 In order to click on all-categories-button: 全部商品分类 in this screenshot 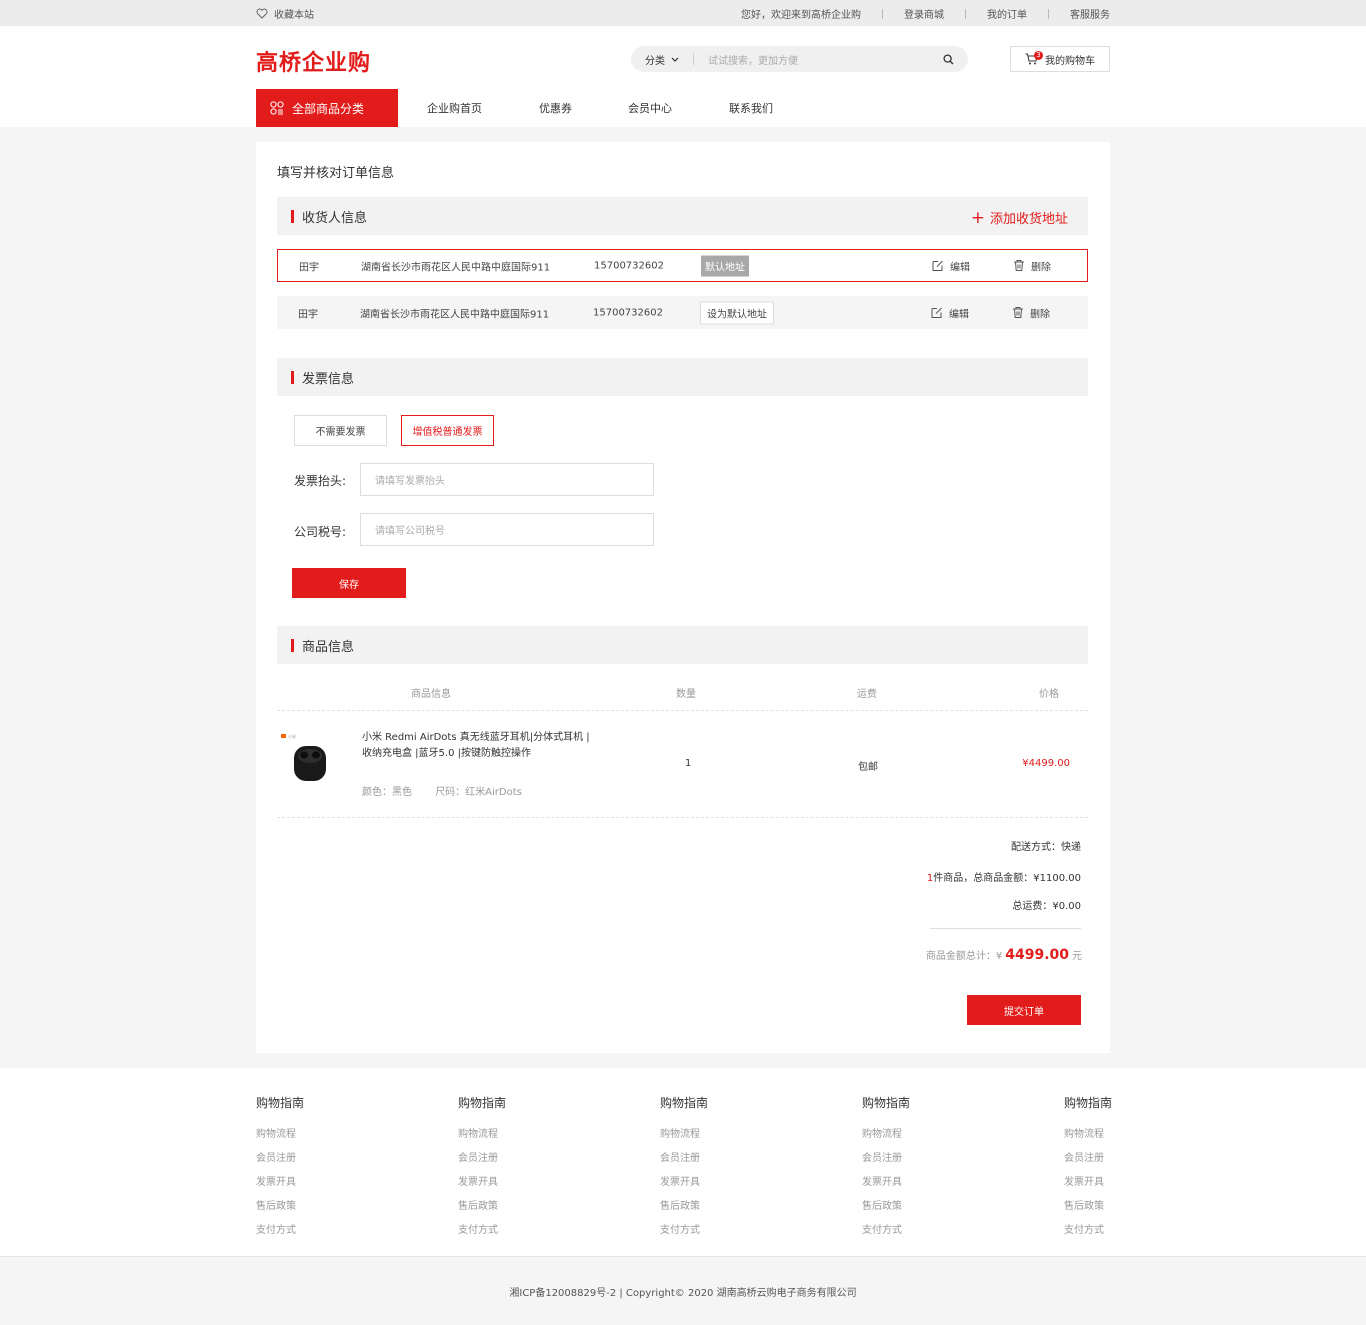, I will do `click(327, 108)`.